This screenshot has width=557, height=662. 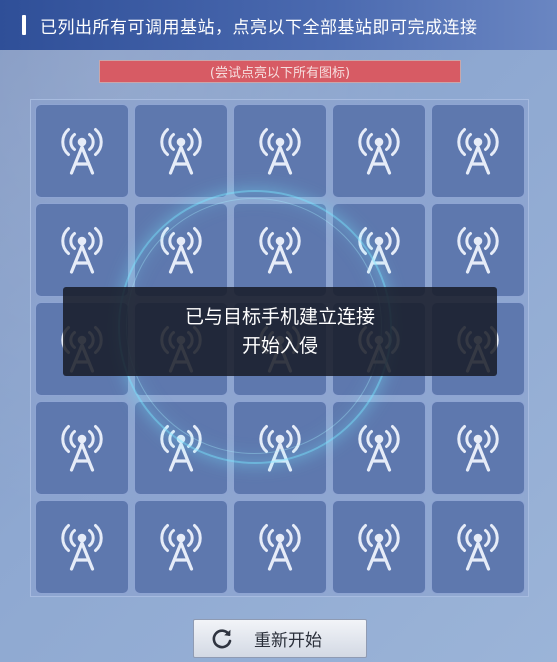 I want to click on title-bar: 已列出所有可调用基站，点亮以下全部基站即可完成连接, so click(x=278, y=25).